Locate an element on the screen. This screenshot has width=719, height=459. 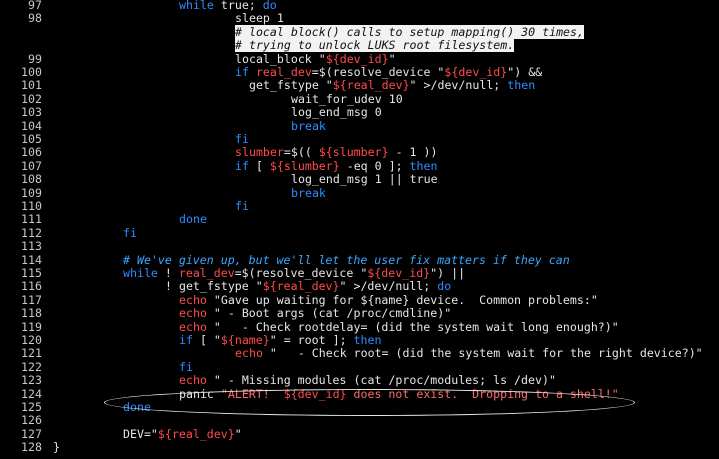
code-token-keyword: while is located at coordinates (140, 273).